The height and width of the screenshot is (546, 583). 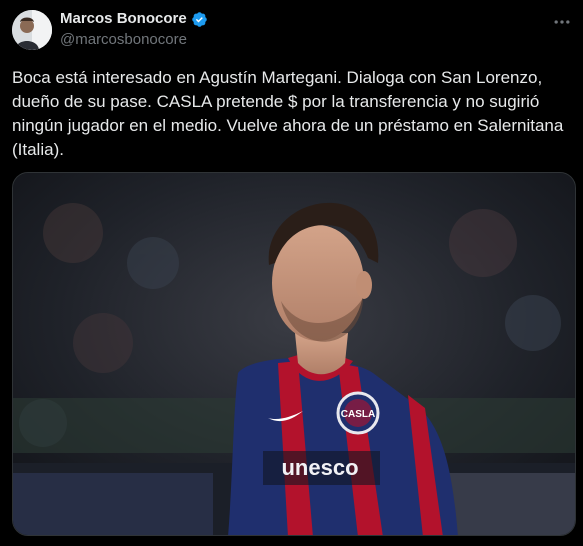 I want to click on author-handle: @marcosbonocore, so click(x=123, y=40).